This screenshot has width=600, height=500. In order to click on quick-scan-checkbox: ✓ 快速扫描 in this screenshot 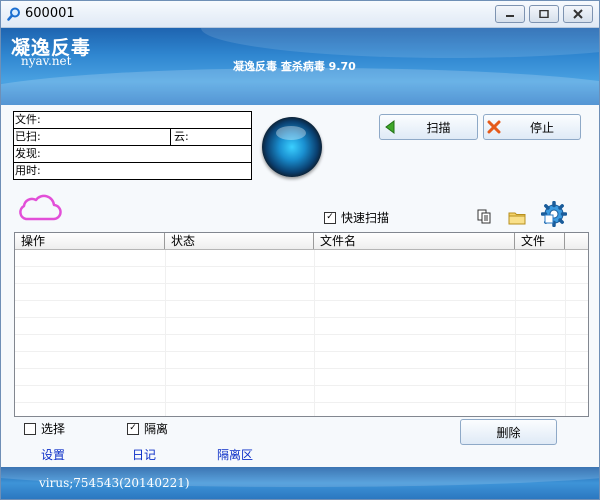, I will do `click(356, 217)`.